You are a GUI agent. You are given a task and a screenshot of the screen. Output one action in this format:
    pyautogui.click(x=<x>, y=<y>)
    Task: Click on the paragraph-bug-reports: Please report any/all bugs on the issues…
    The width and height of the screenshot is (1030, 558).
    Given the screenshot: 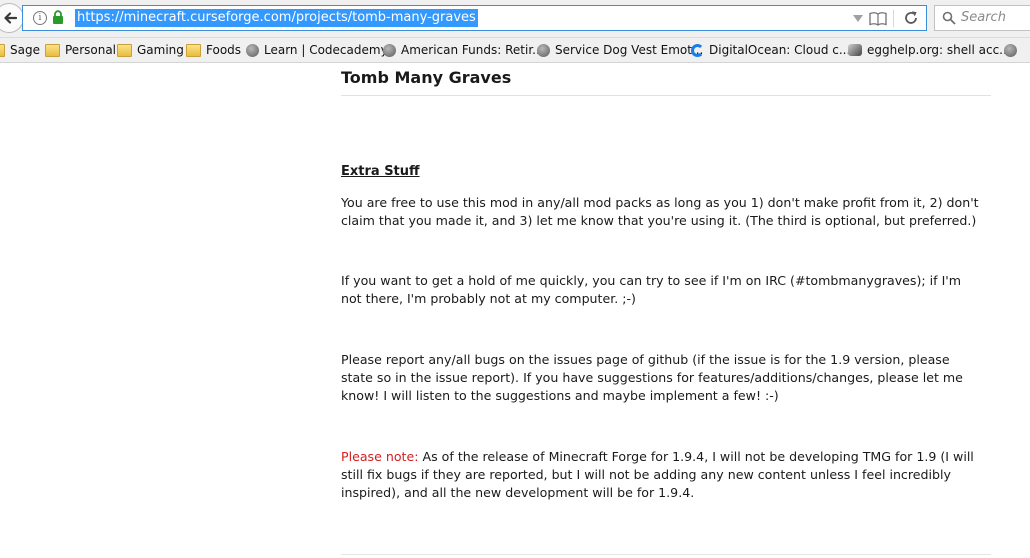 What is the action you would take?
    pyautogui.click(x=652, y=377)
    